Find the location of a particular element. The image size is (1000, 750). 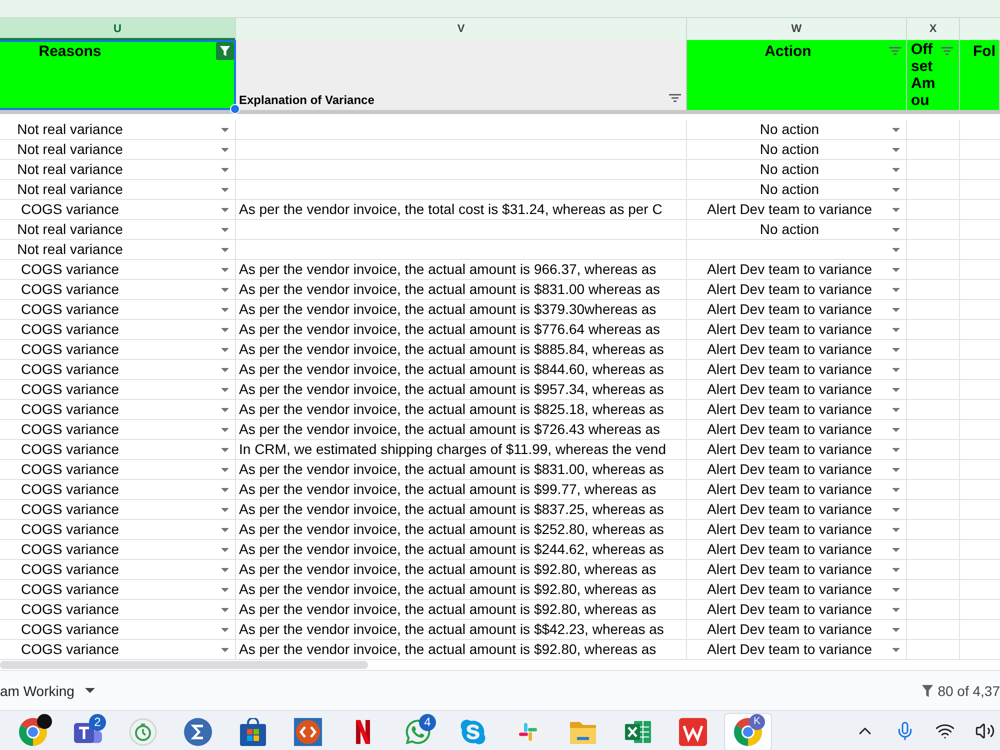

notification-badge: 2 is located at coordinates (97, 722).